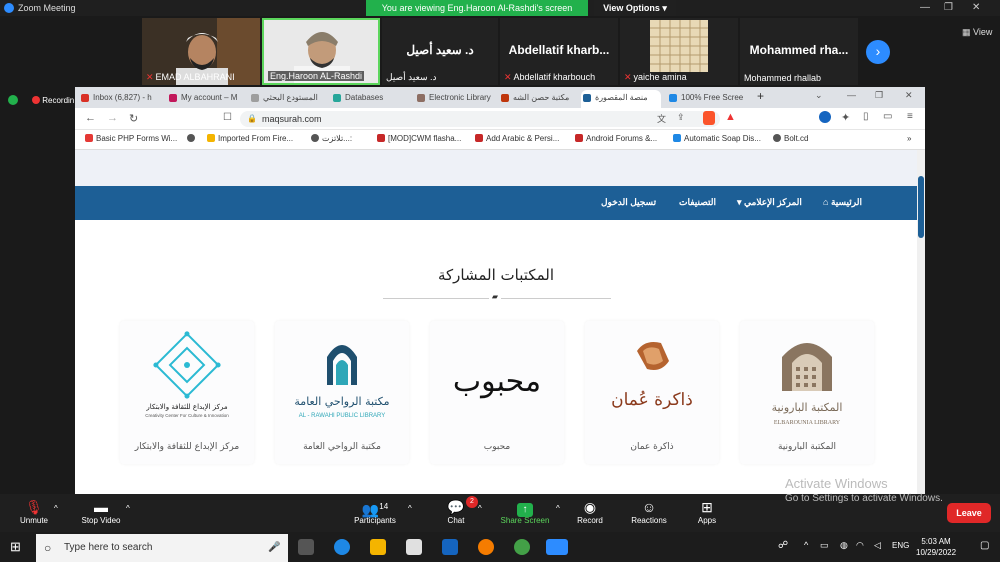  Describe the element at coordinates (649, 511) in the screenshot. I see `reactions-button: ☺ Reactions` at that location.